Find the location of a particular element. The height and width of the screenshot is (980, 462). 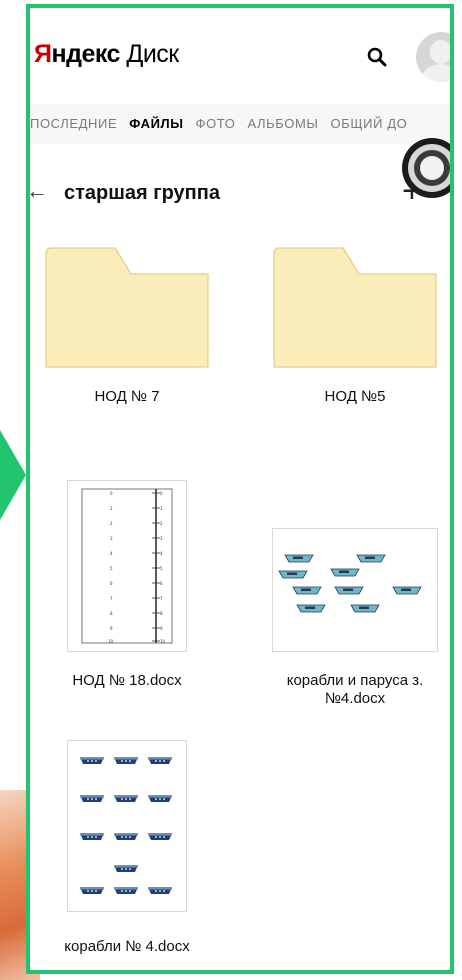

item-label: НОД №5 is located at coordinates (355, 396).